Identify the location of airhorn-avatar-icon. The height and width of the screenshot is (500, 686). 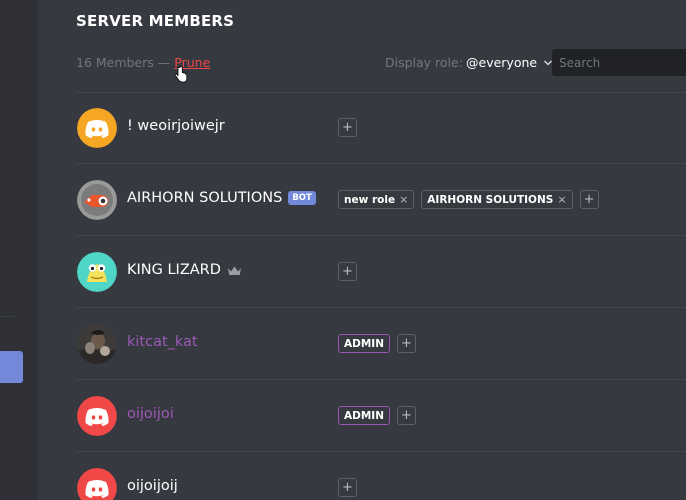
(97, 200).